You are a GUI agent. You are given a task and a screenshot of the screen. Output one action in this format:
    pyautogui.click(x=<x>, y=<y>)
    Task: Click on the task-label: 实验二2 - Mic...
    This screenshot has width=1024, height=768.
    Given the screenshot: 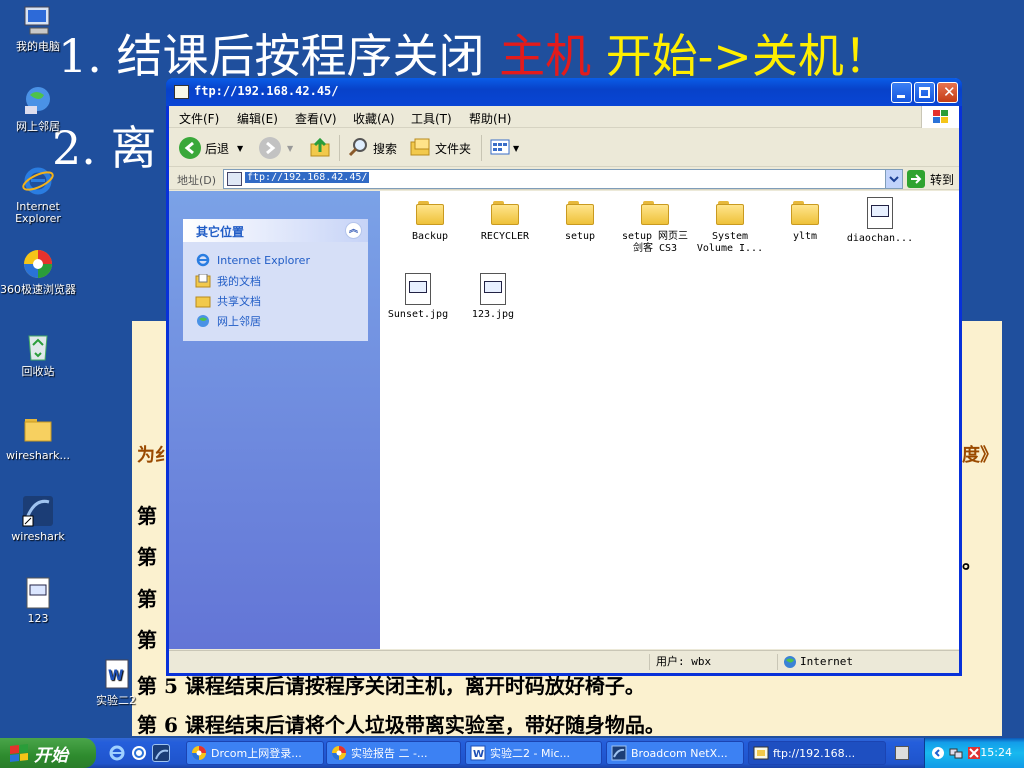 What is the action you would take?
    pyautogui.click(x=530, y=753)
    